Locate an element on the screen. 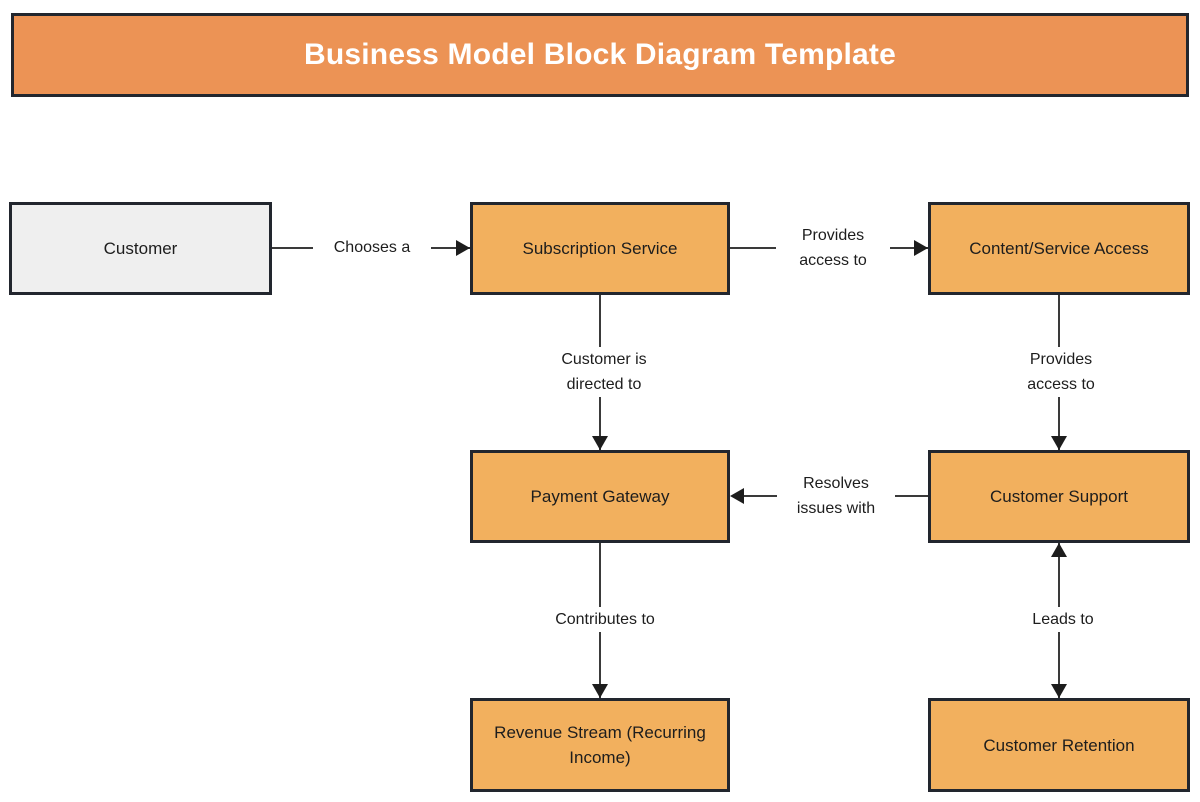 This screenshot has width=1200, height=802. arrowhead-content-to-support is located at coordinates (1059, 443).